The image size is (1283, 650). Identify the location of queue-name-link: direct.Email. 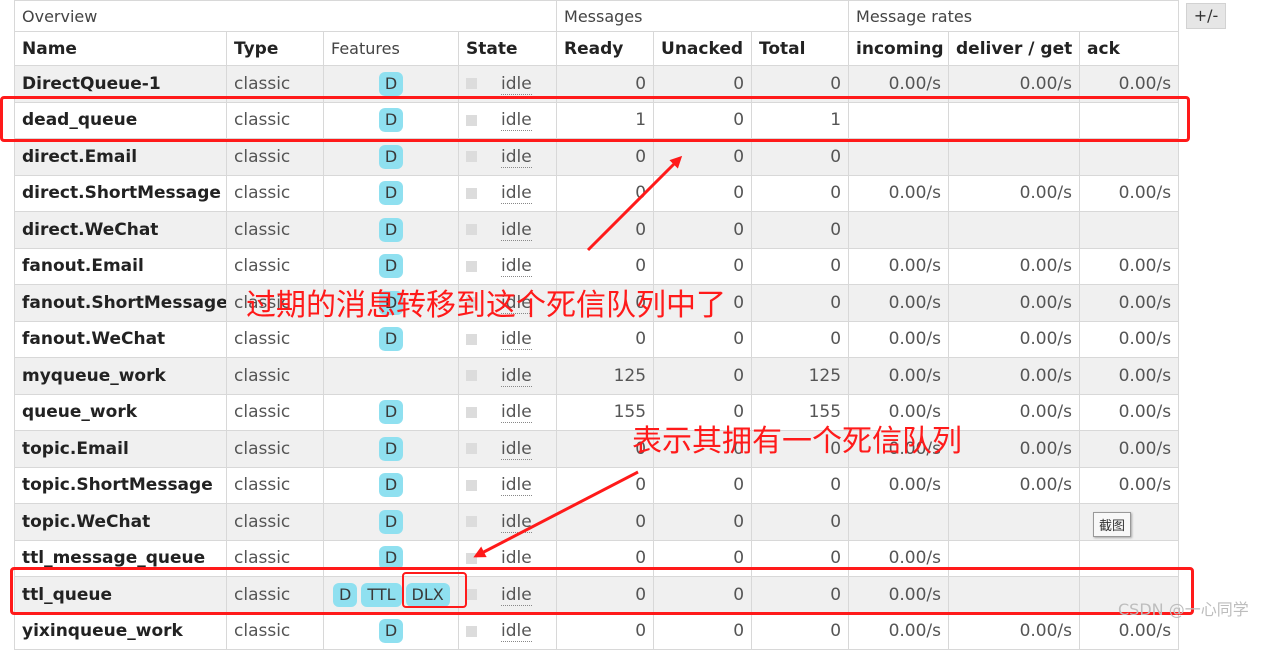
(120, 157).